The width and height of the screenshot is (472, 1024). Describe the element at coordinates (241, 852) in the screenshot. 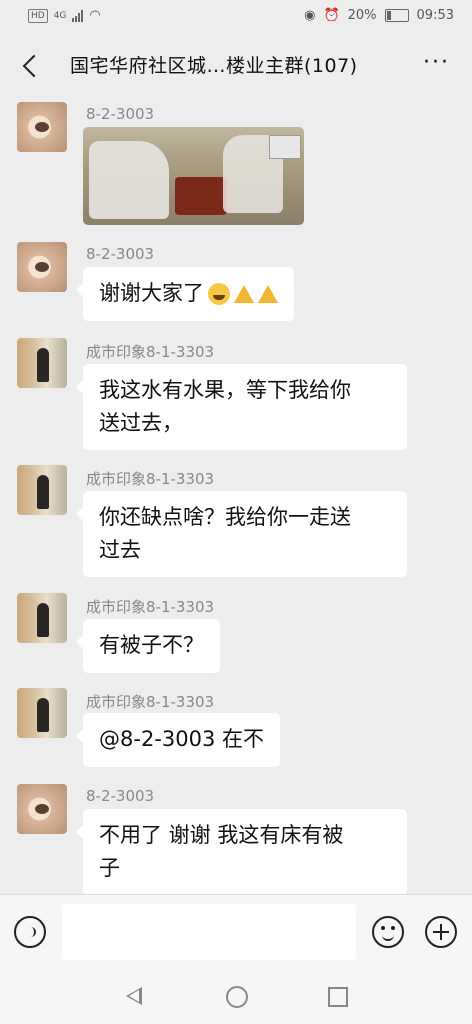

I see `message-bubble: 不用了 谢谢 我这有床有被 子` at that location.